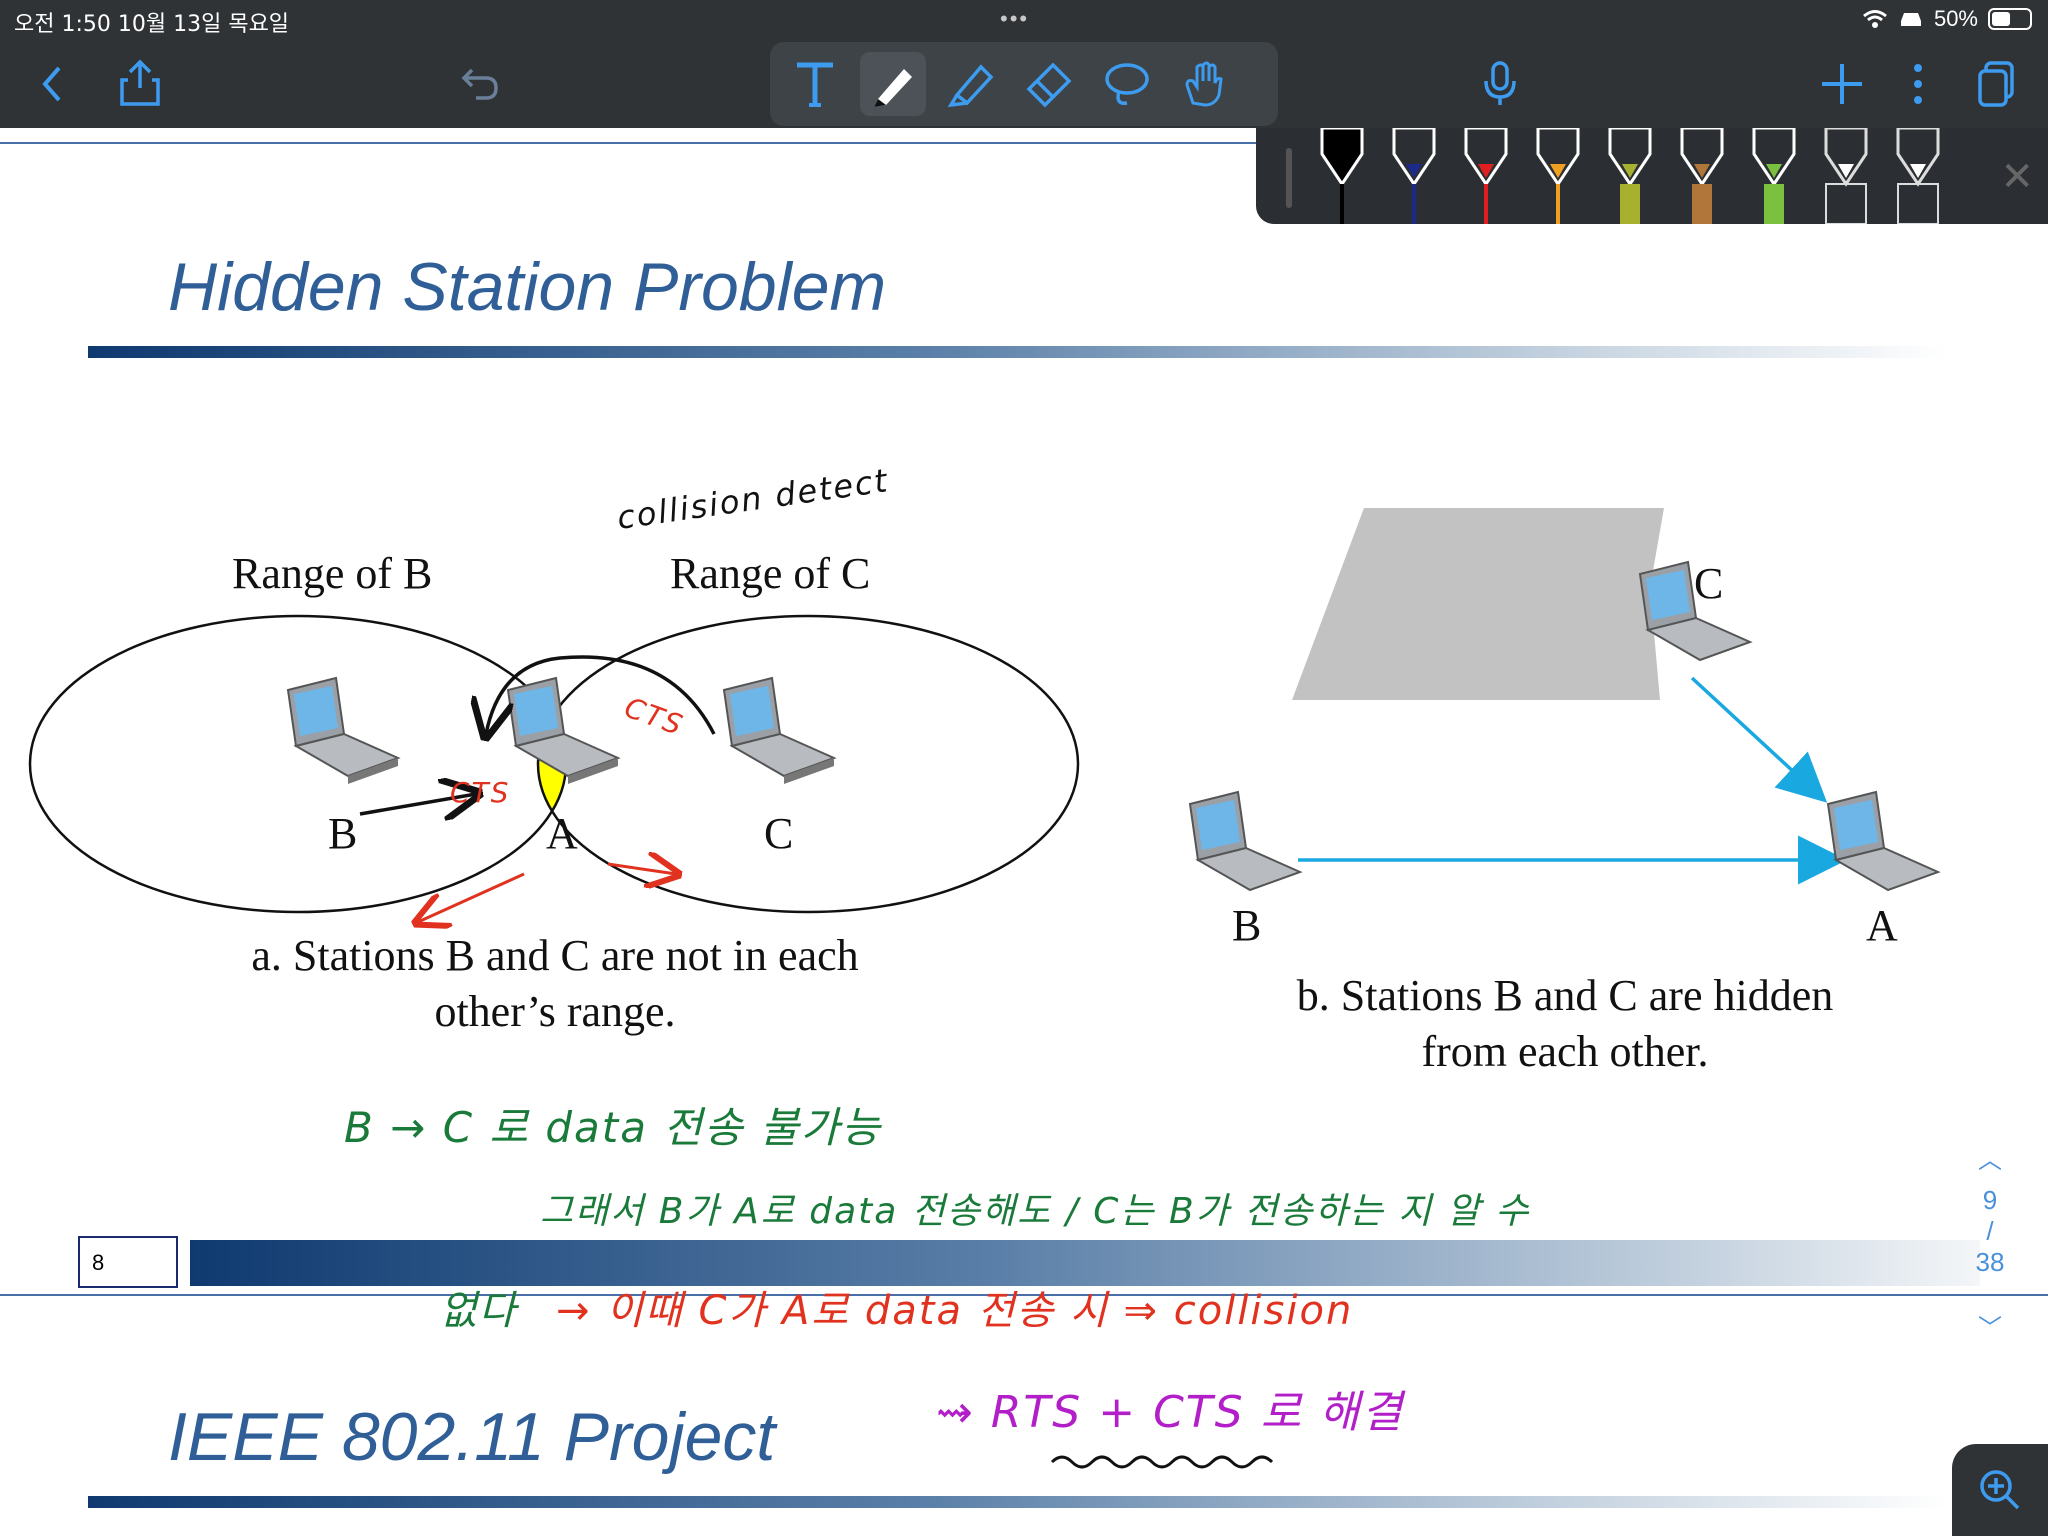  I want to click on wifi-icon, so click(1875, 19).